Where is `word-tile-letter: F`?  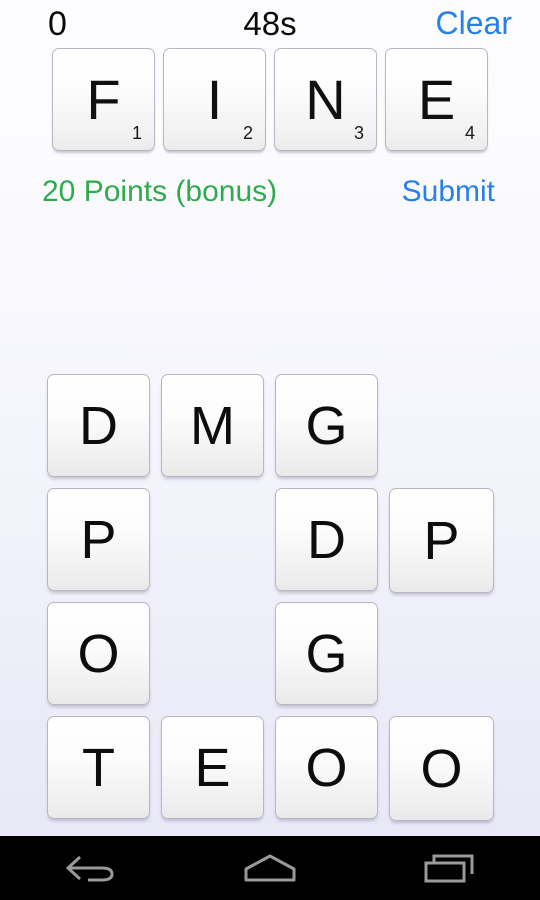 word-tile-letter: F is located at coordinates (103, 99).